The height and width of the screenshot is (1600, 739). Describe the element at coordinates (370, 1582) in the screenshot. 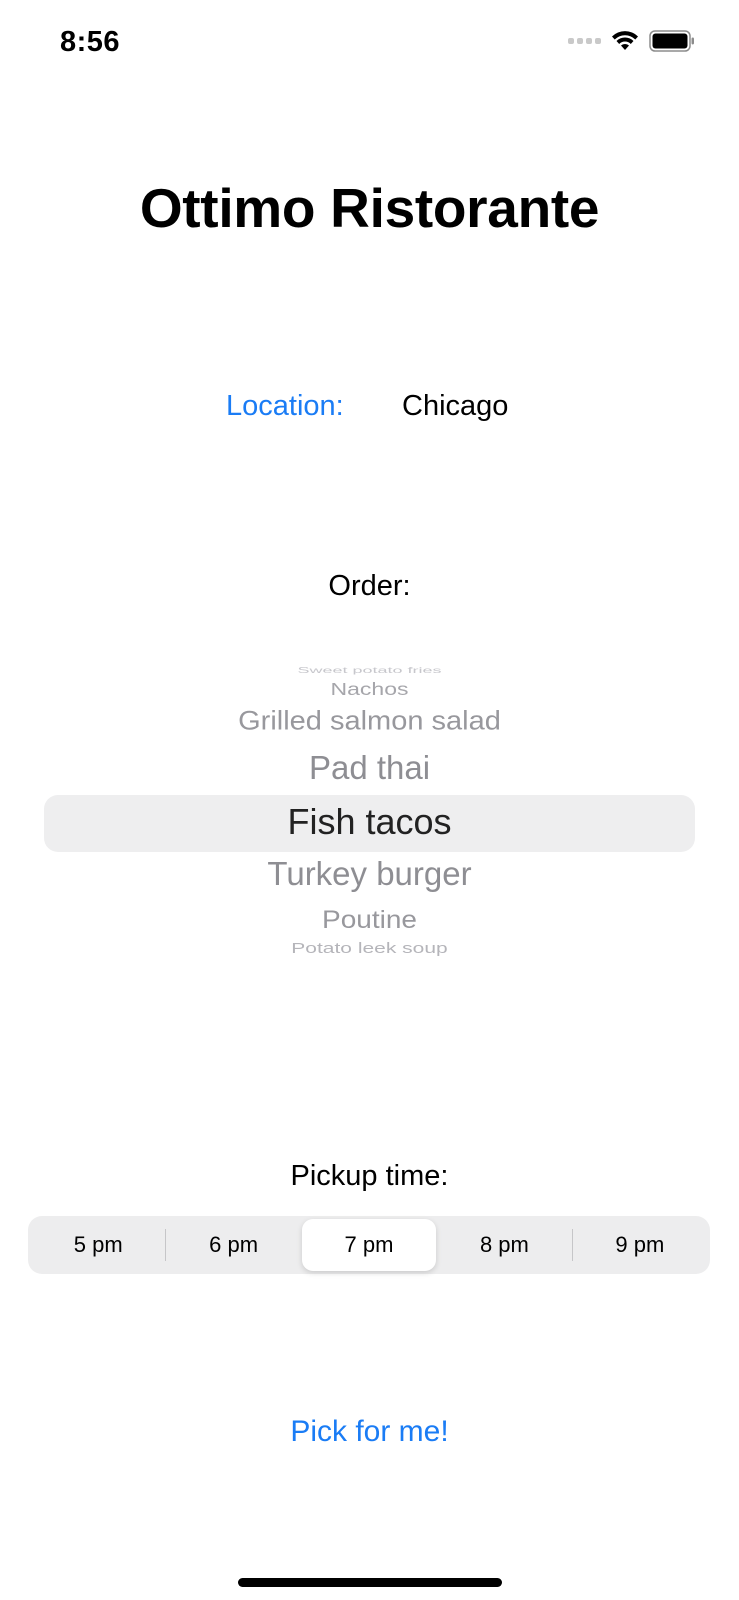

I see `home-indicator` at that location.